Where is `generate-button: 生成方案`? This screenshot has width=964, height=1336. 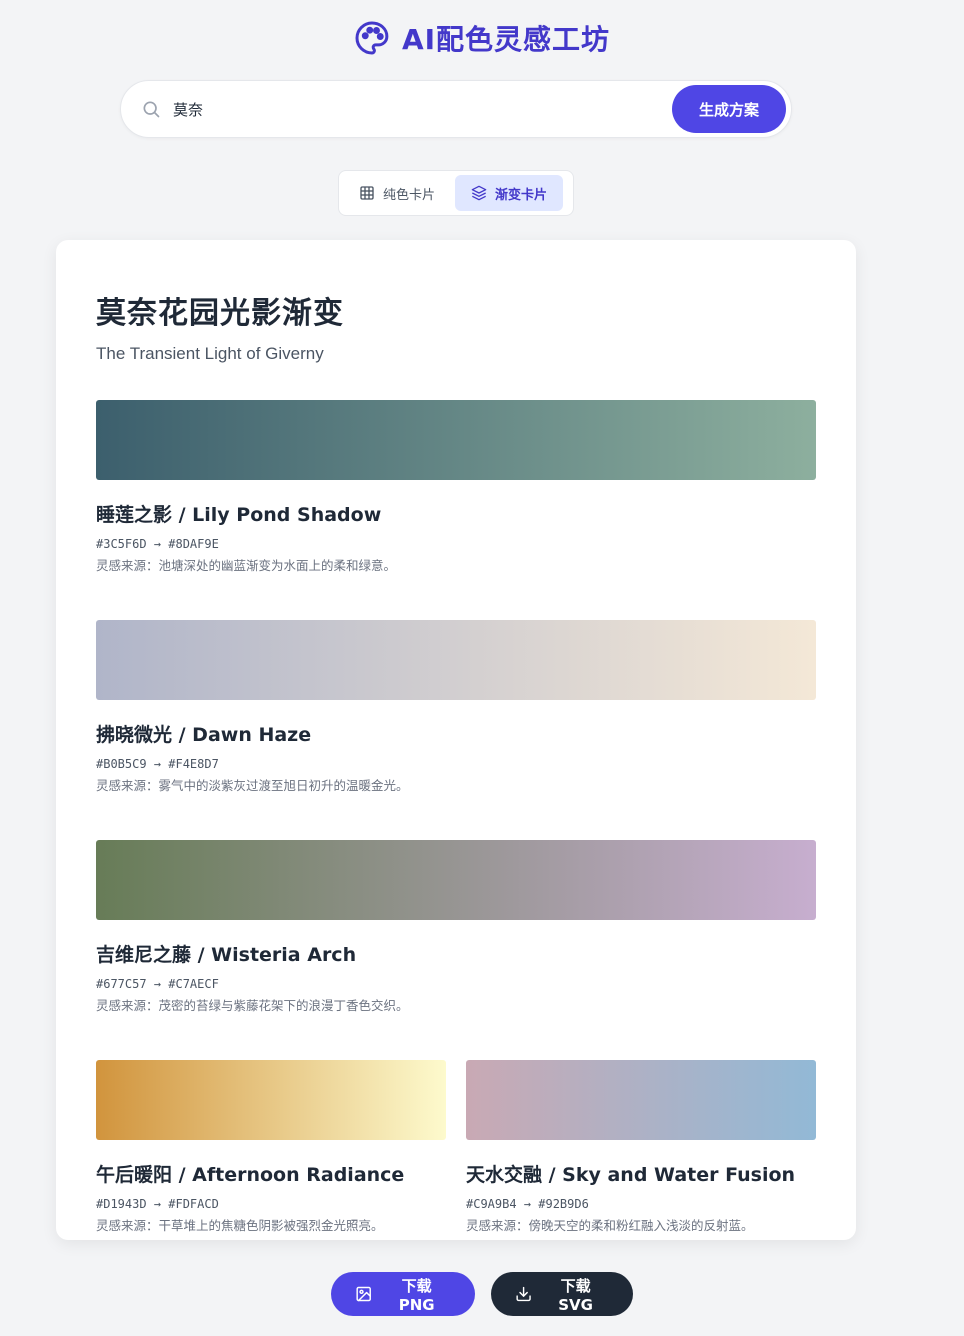 generate-button: 生成方案 is located at coordinates (729, 109).